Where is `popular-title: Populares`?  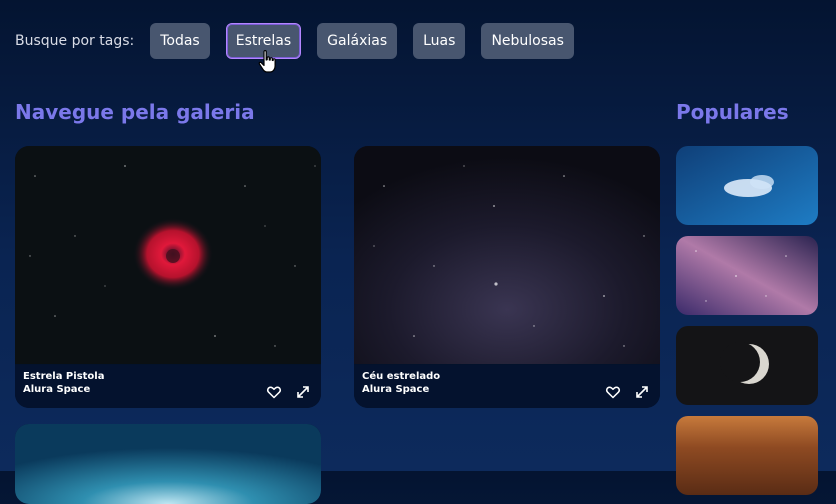 popular-title: Populares is located at coordinates (732, 112).